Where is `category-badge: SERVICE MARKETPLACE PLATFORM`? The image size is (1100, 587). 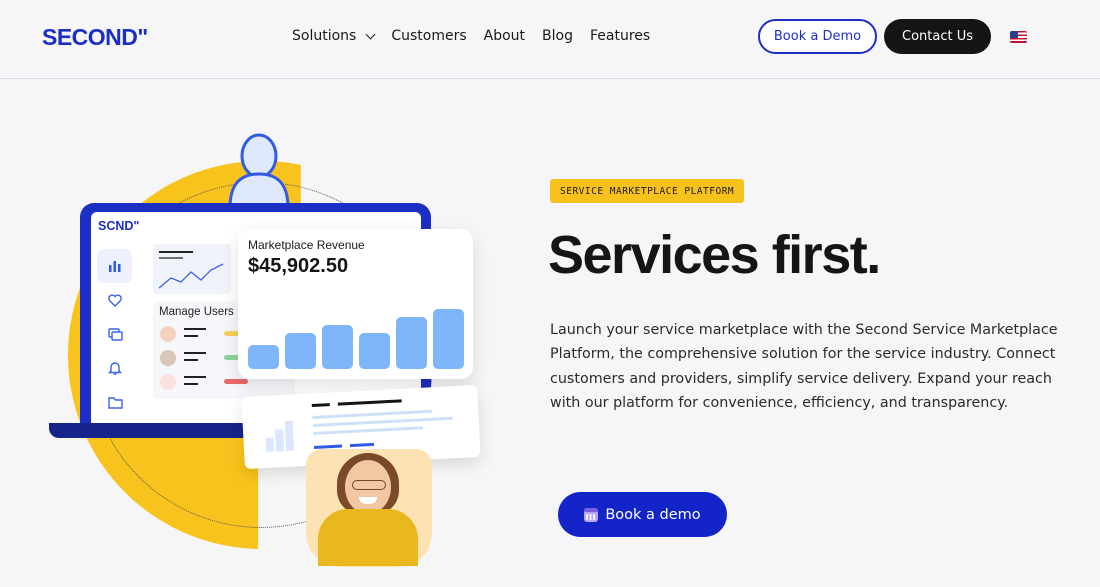
category-badge: SERVICE MARKETPLACE PLATFORM is located at coordinates (647, 191).